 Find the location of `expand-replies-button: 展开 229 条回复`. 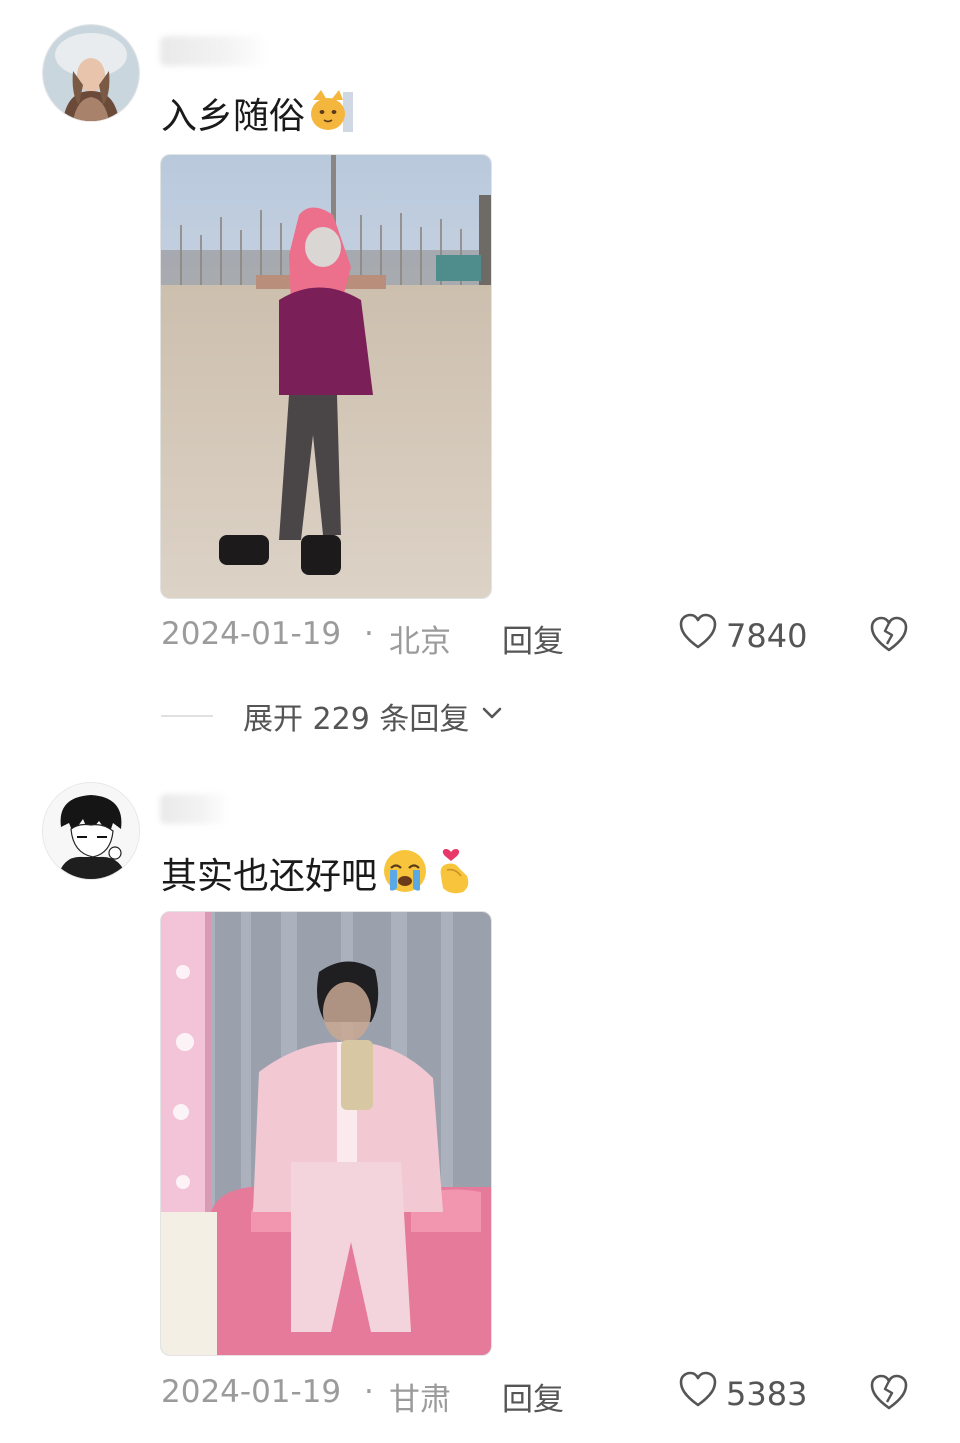

expand-replies-button: 展开 229 条回复 is located at coordinates (333, 716).